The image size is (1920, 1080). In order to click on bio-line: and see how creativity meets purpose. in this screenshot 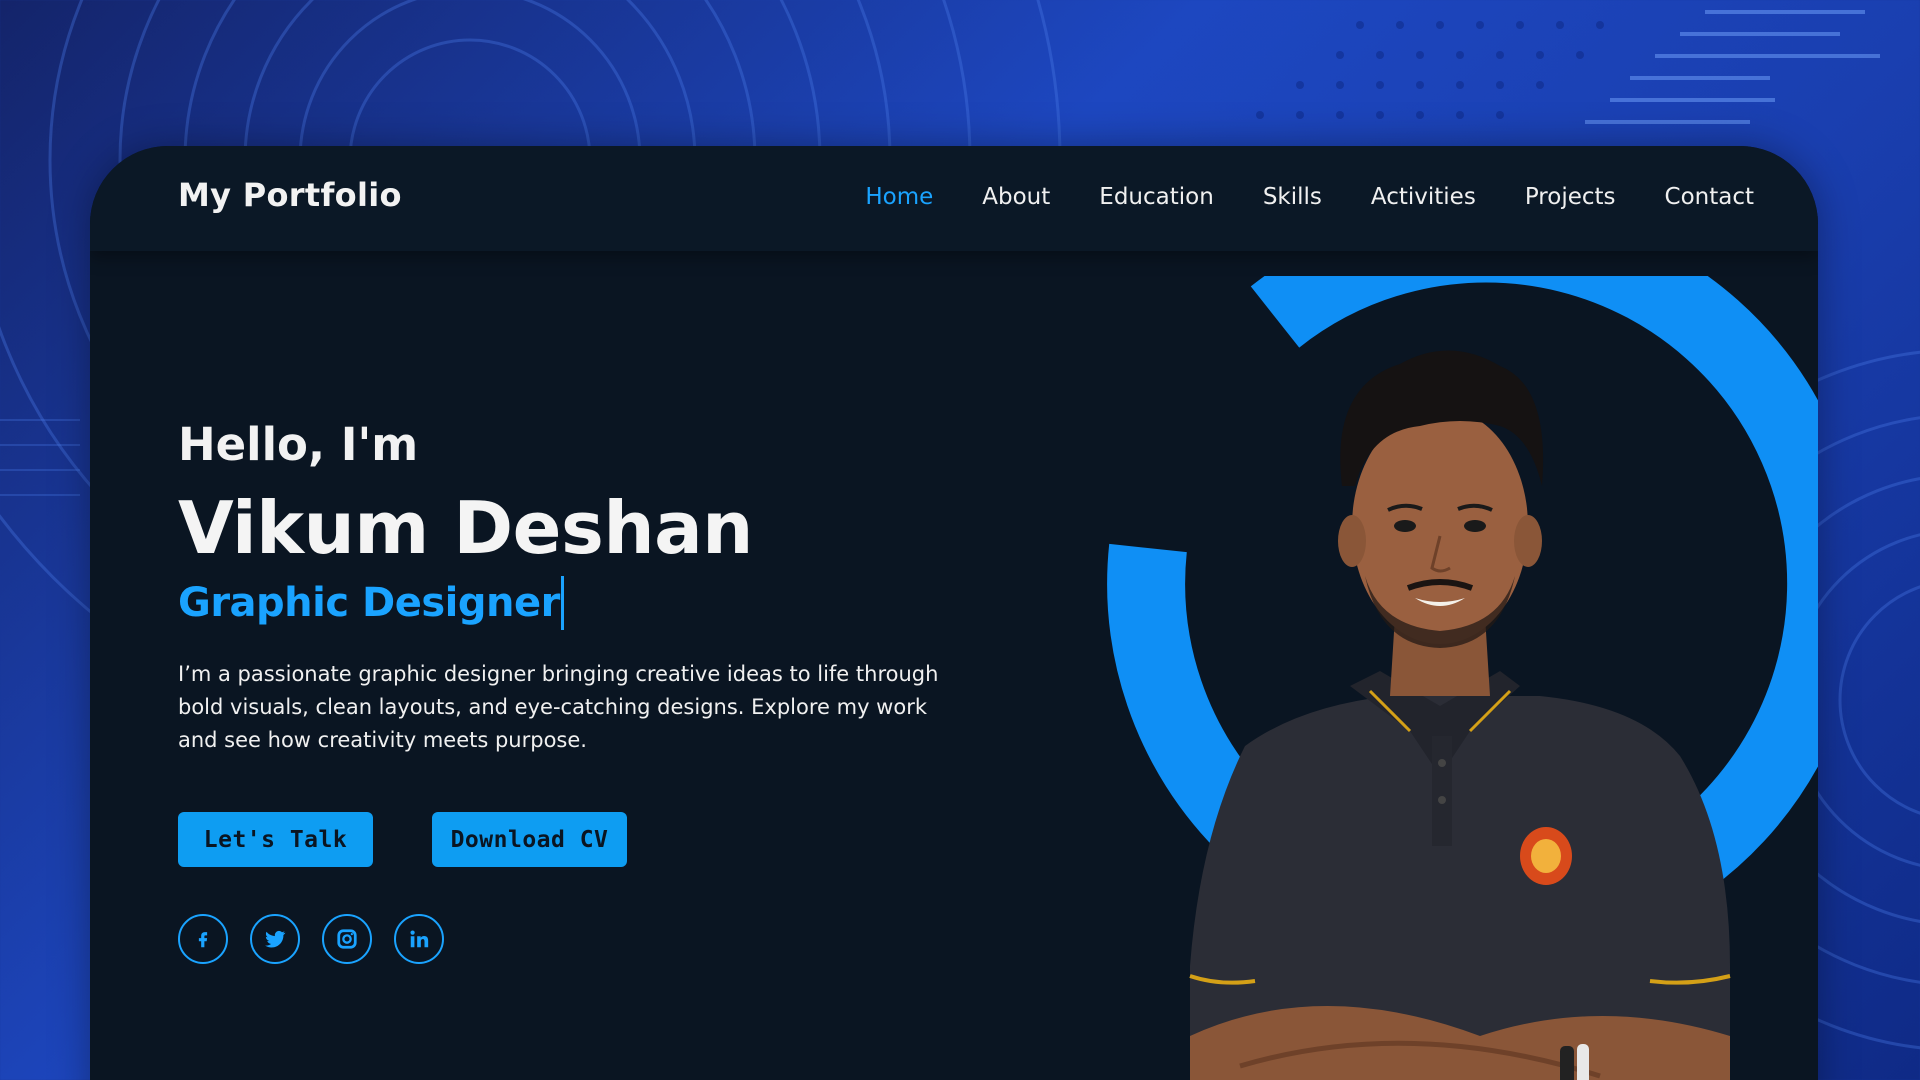, I will do `click(382, 740)`.